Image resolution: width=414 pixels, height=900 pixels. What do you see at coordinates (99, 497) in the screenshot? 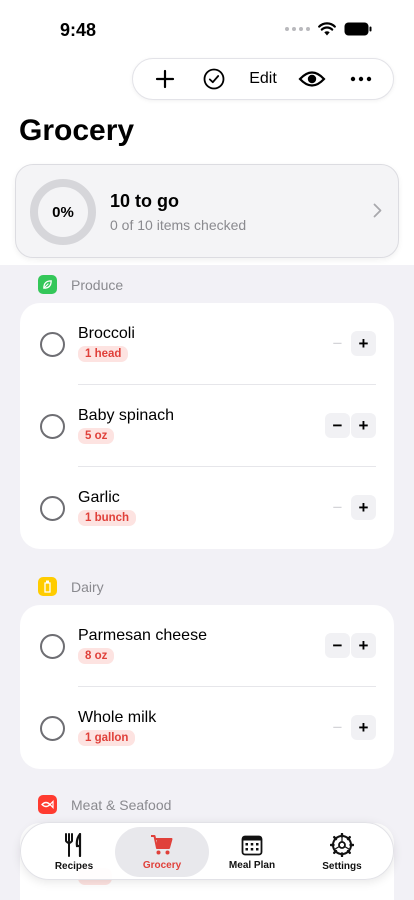
I see `item-name: Garlic` at bounding box center [99, 497].